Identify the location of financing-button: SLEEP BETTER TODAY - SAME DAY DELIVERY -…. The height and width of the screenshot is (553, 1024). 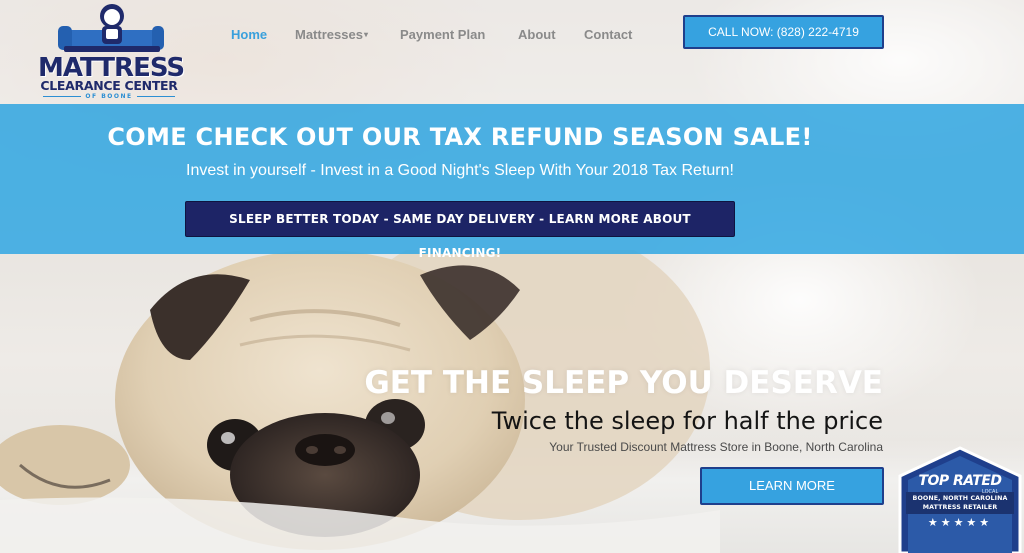
(460, 230).